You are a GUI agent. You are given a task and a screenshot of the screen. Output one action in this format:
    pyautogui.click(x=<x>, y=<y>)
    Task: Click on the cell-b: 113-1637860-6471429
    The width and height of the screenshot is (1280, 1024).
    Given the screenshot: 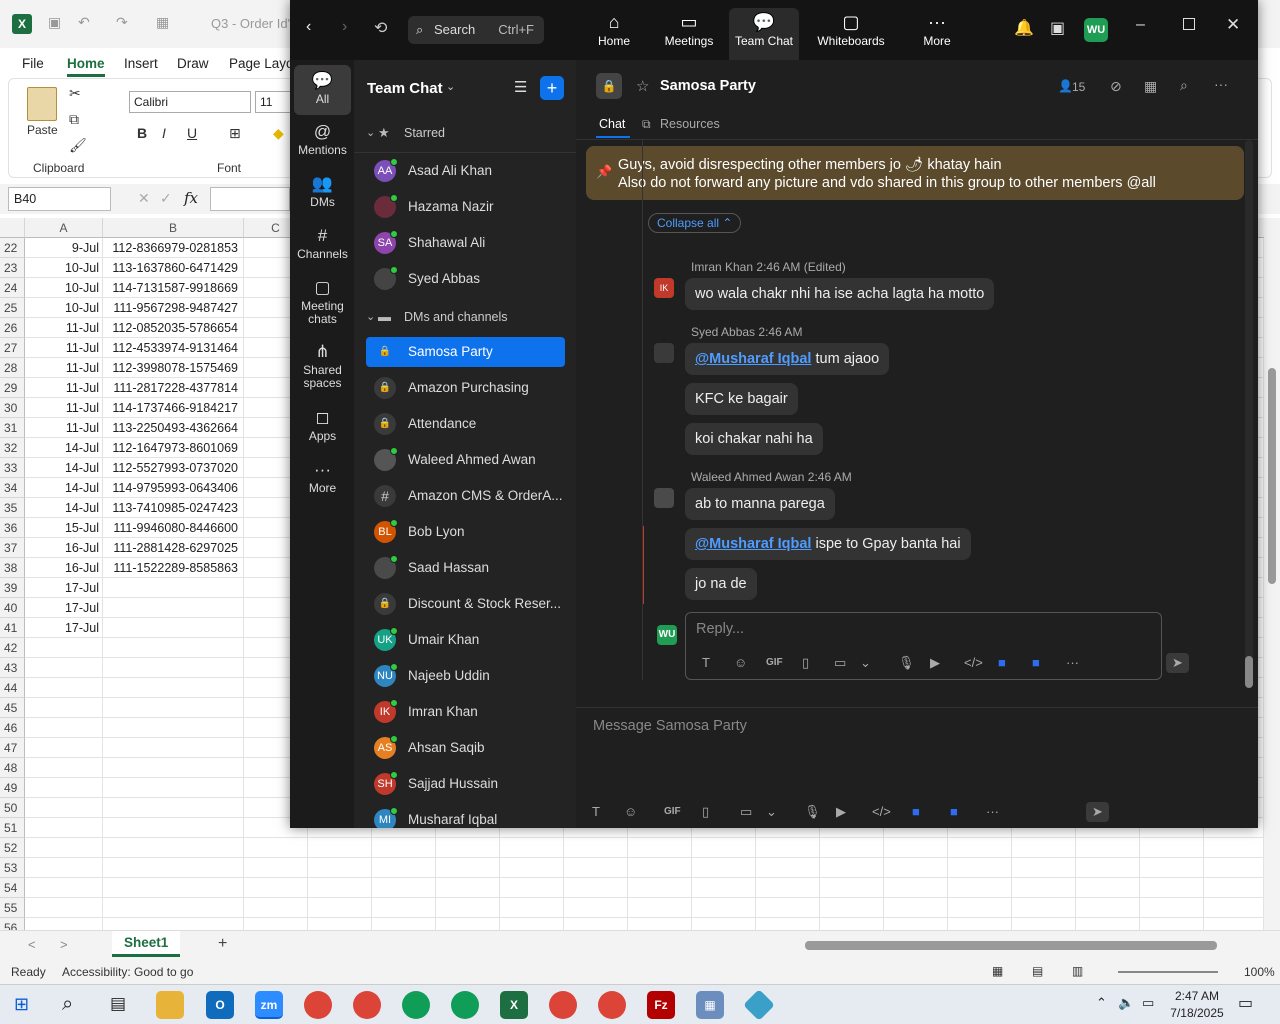 What is the action you would take?
    pyautogui.click(x=173, y=268)
    